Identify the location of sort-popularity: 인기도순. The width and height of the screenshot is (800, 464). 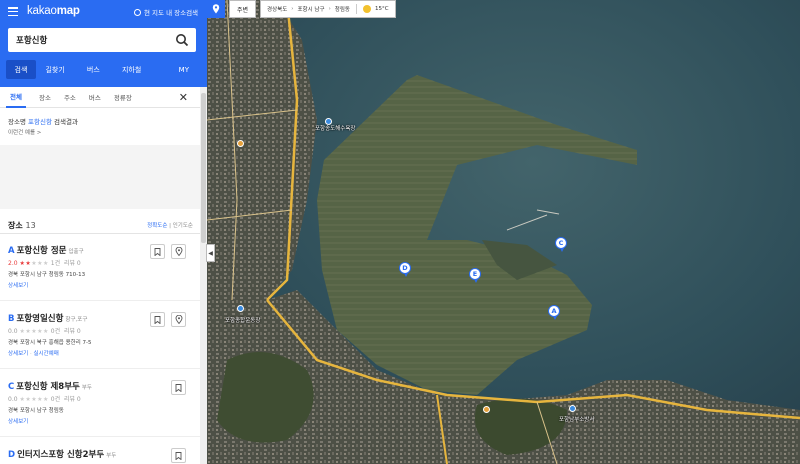
(183, 226).